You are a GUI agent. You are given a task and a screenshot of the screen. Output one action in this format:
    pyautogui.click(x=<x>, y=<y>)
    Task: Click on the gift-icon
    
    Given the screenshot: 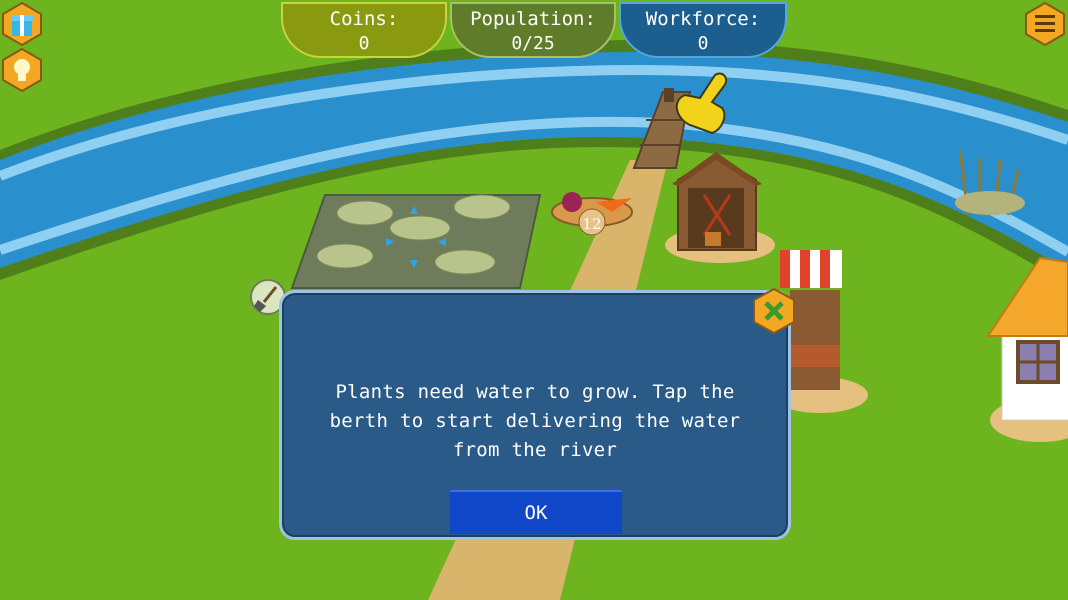 What is the action you would take?
    pyautogui.click(x=22, y=24)
    